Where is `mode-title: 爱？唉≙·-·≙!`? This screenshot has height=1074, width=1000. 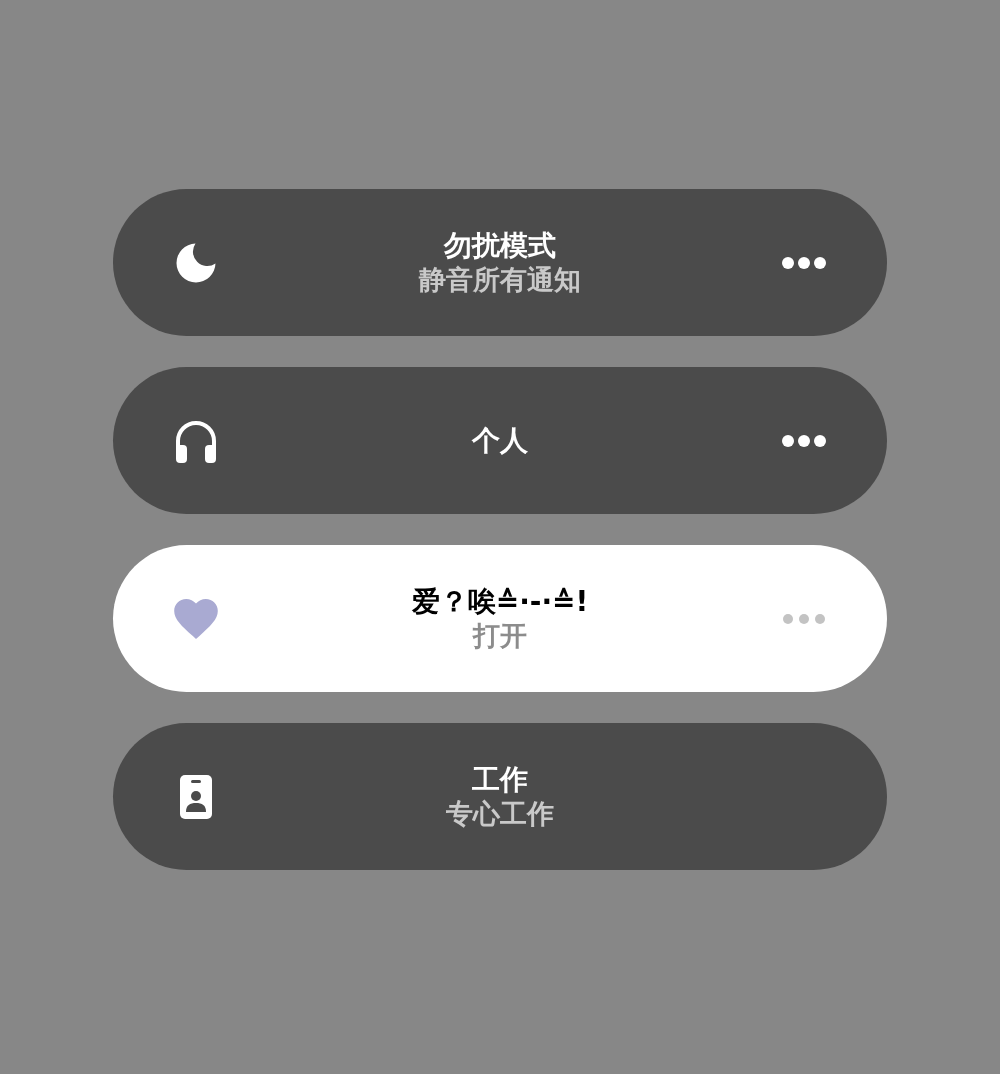
mode-title: 爱？唉≙·-·≙! is located at coordinates (500, 601).